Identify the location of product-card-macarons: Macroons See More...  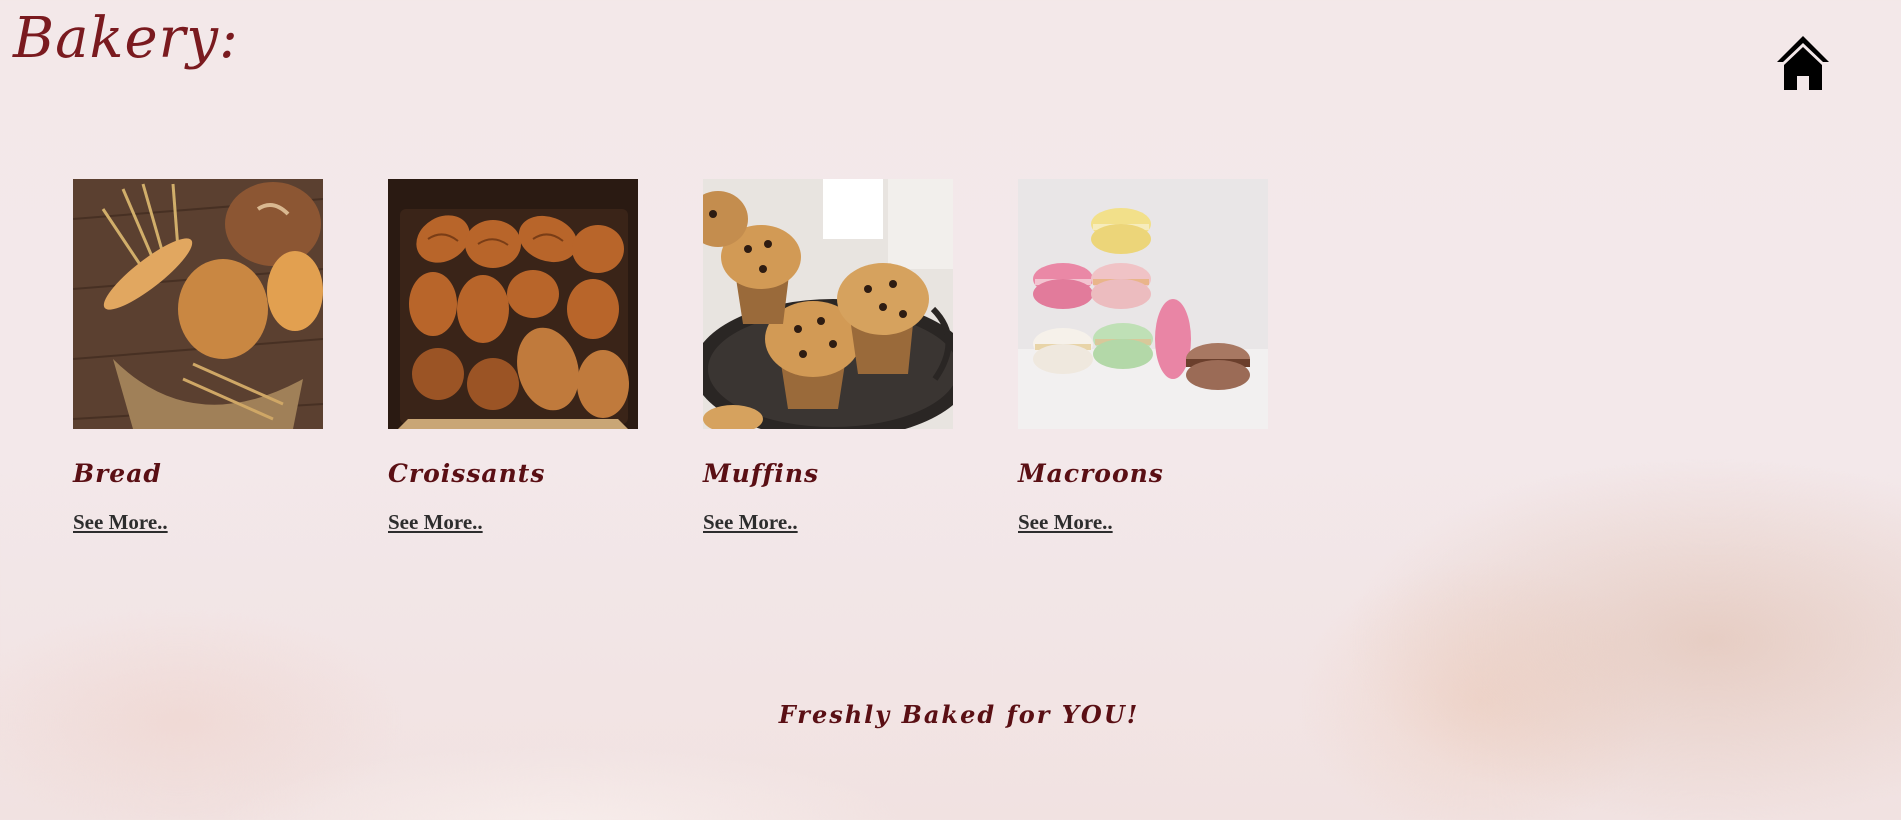
(1143, 357).